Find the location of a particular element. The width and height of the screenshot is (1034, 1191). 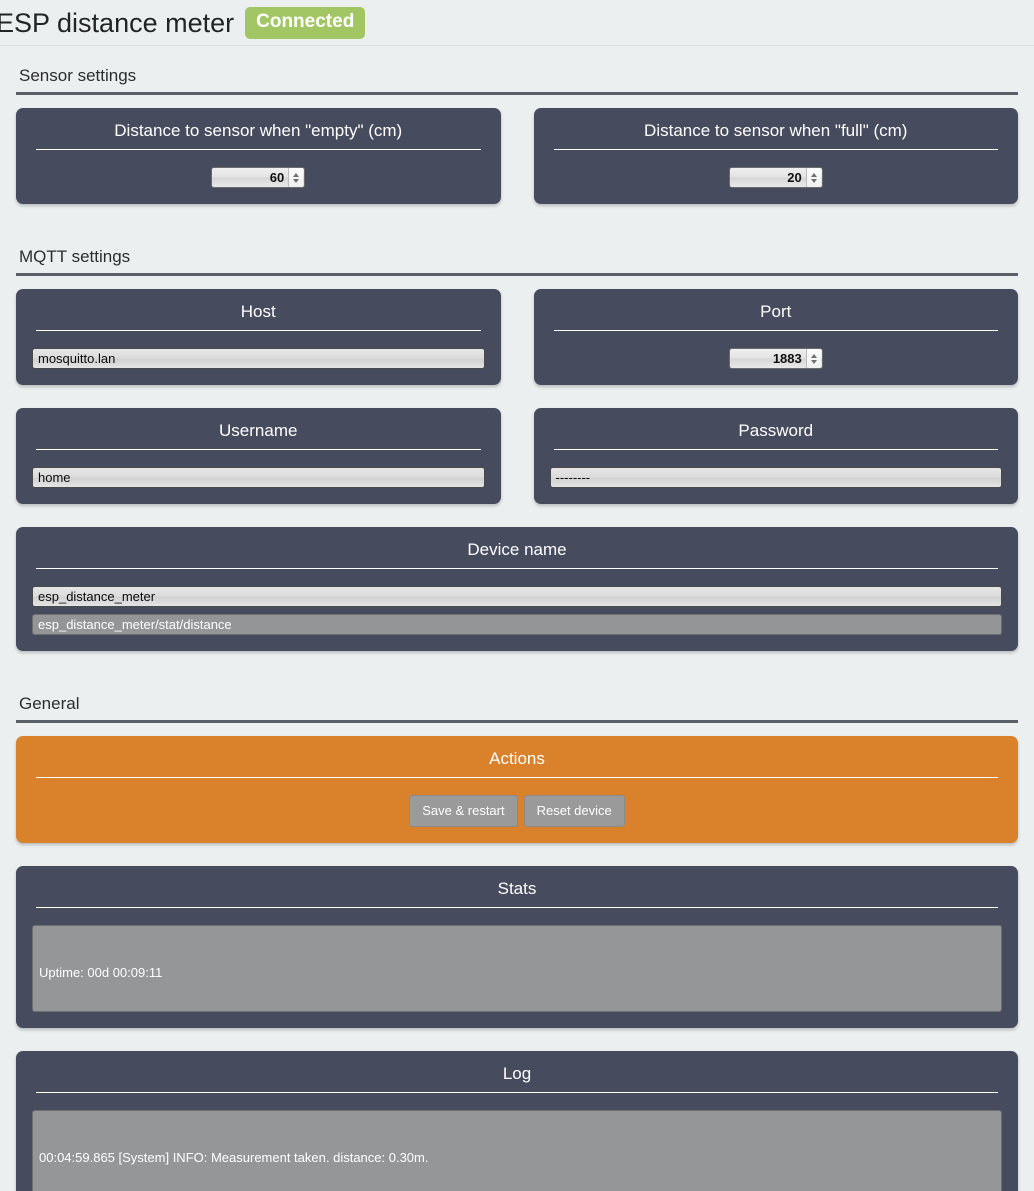

card-title-stats: Stats is located at coordinates (517, 888).